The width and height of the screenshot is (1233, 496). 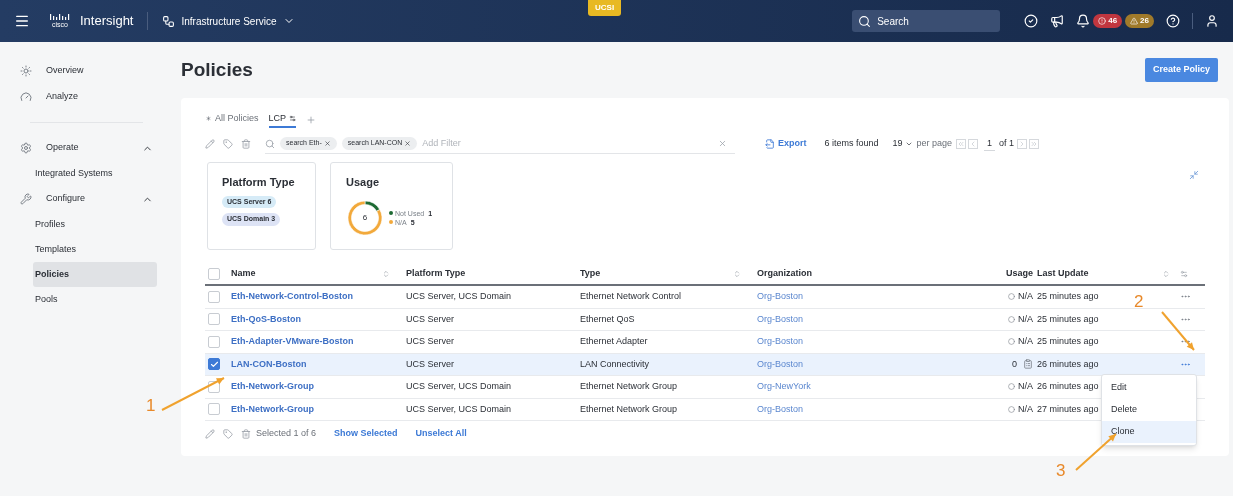 What do you see at coordinates (365, 217) in the screenshot?
I see `usage-total: 6` at bounding box center [365, 217].